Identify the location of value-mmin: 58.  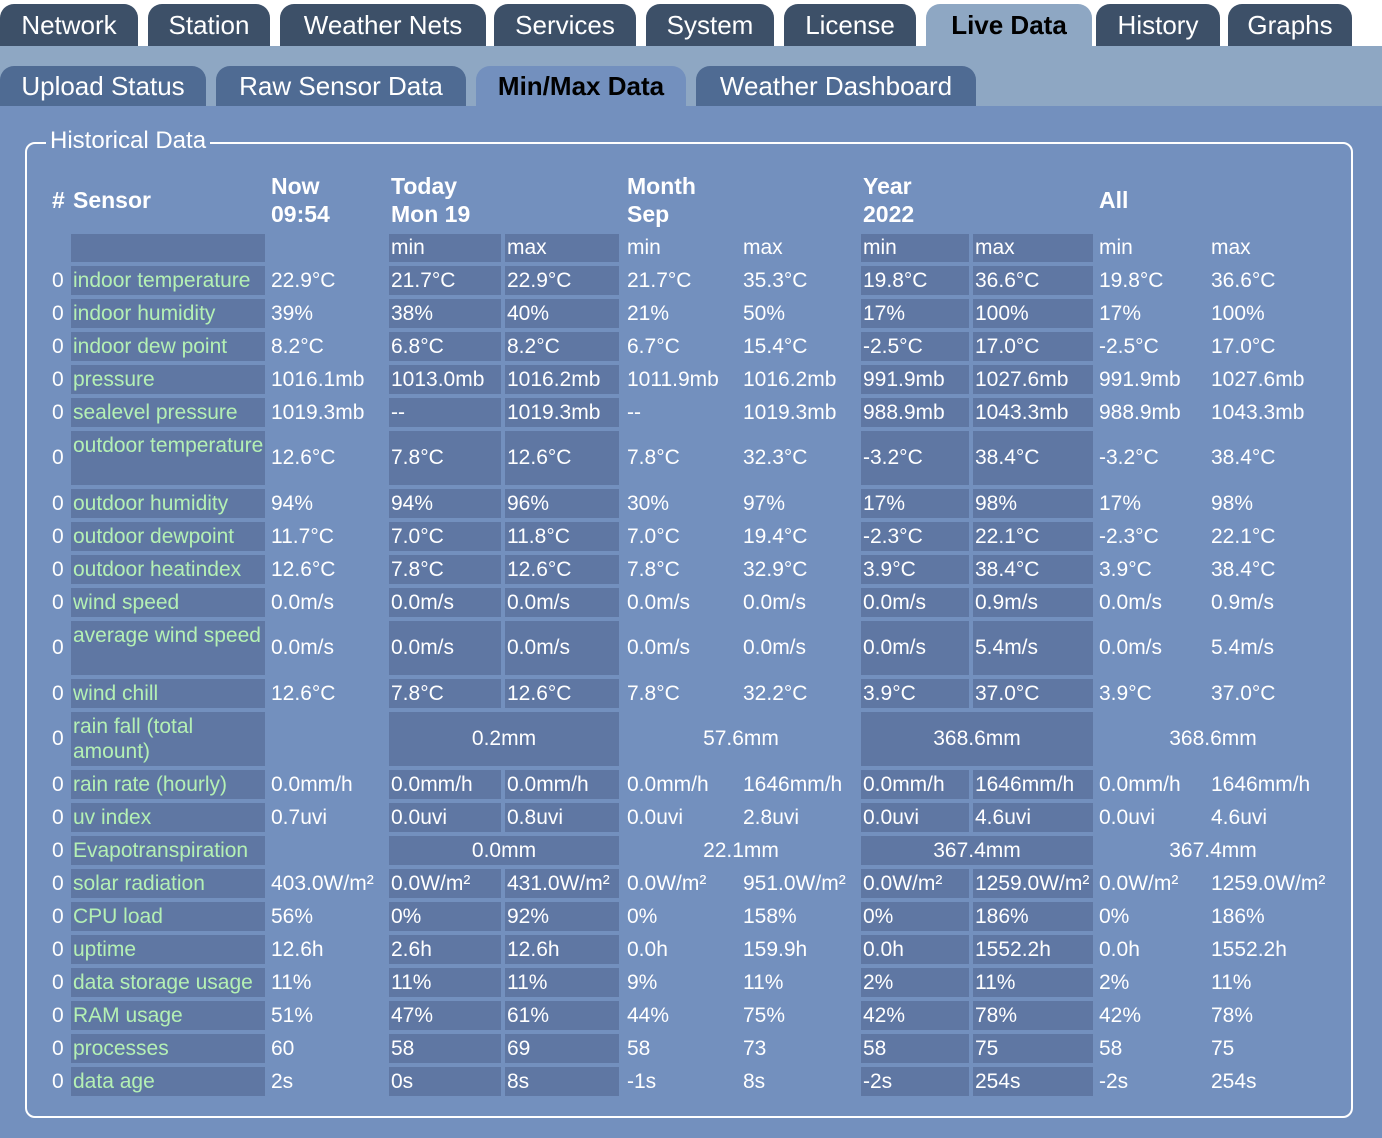
(639, 1048).